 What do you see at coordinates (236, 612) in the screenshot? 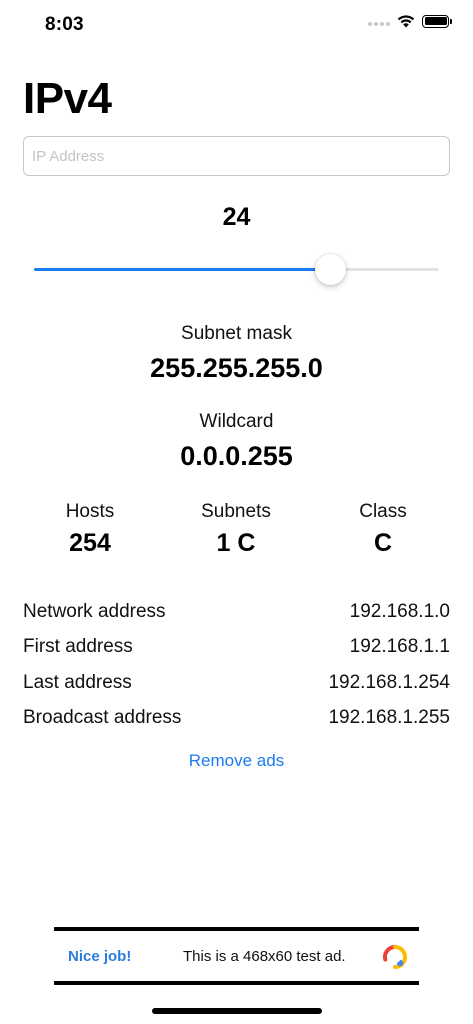
I see `address-row-network: Network address 192.168.1.0` at bounding box center [236, 612].